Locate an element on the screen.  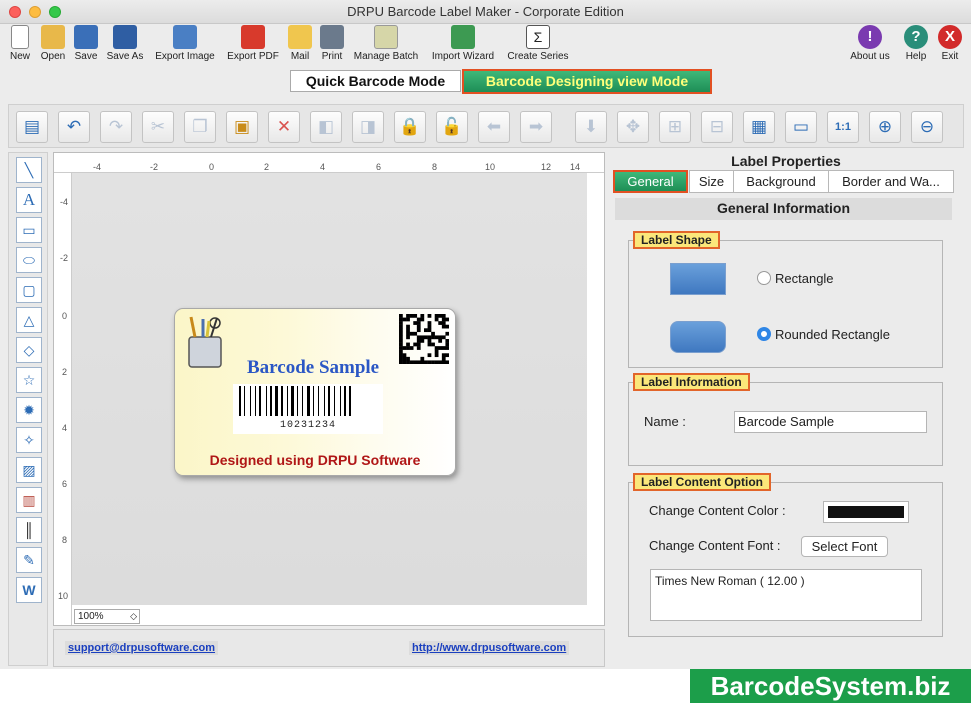
about-us-button: ! About us is located at coordinates (870, 46).